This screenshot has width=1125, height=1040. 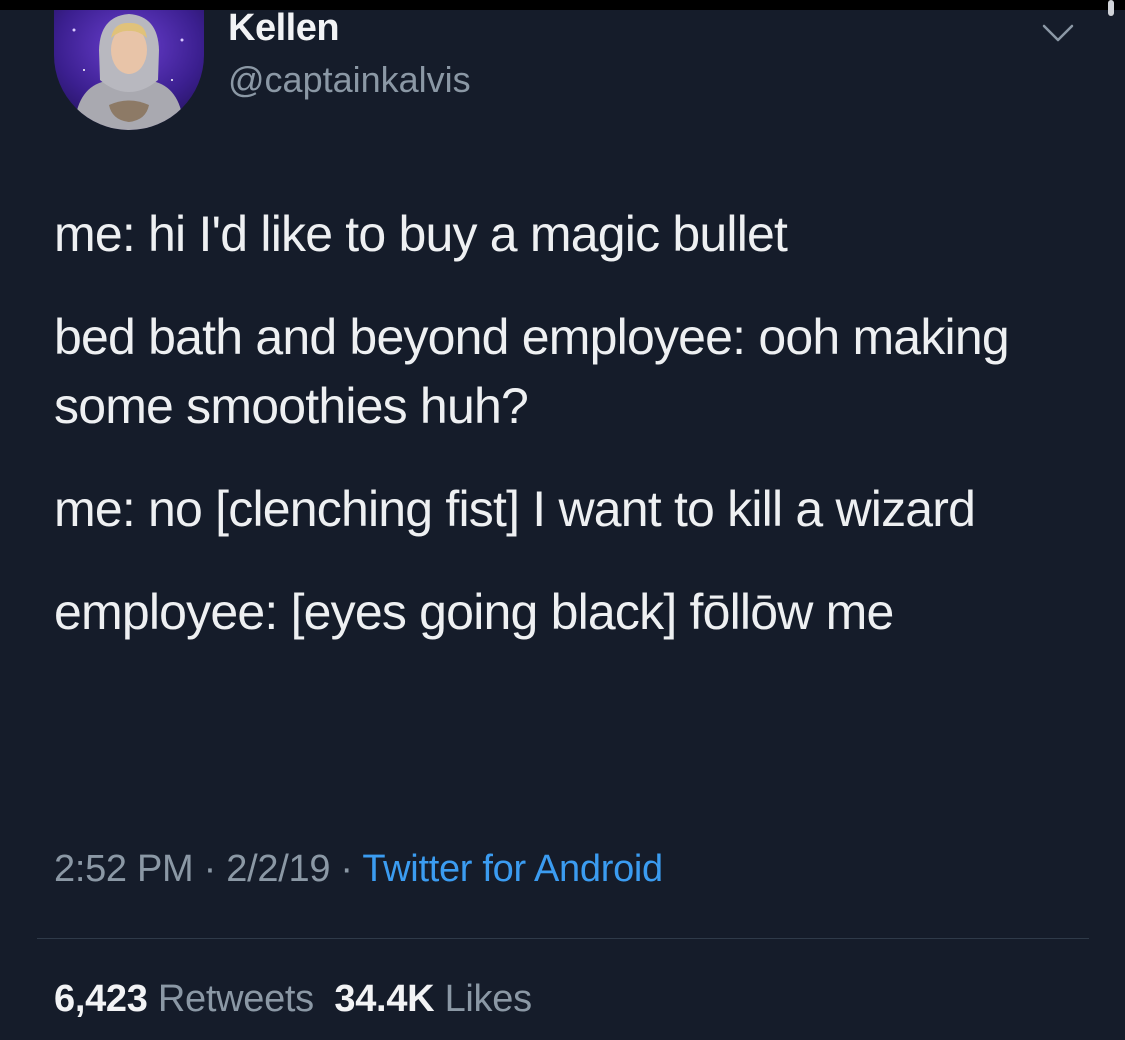 I want to click on status-bar, so click(x=562, y=5).